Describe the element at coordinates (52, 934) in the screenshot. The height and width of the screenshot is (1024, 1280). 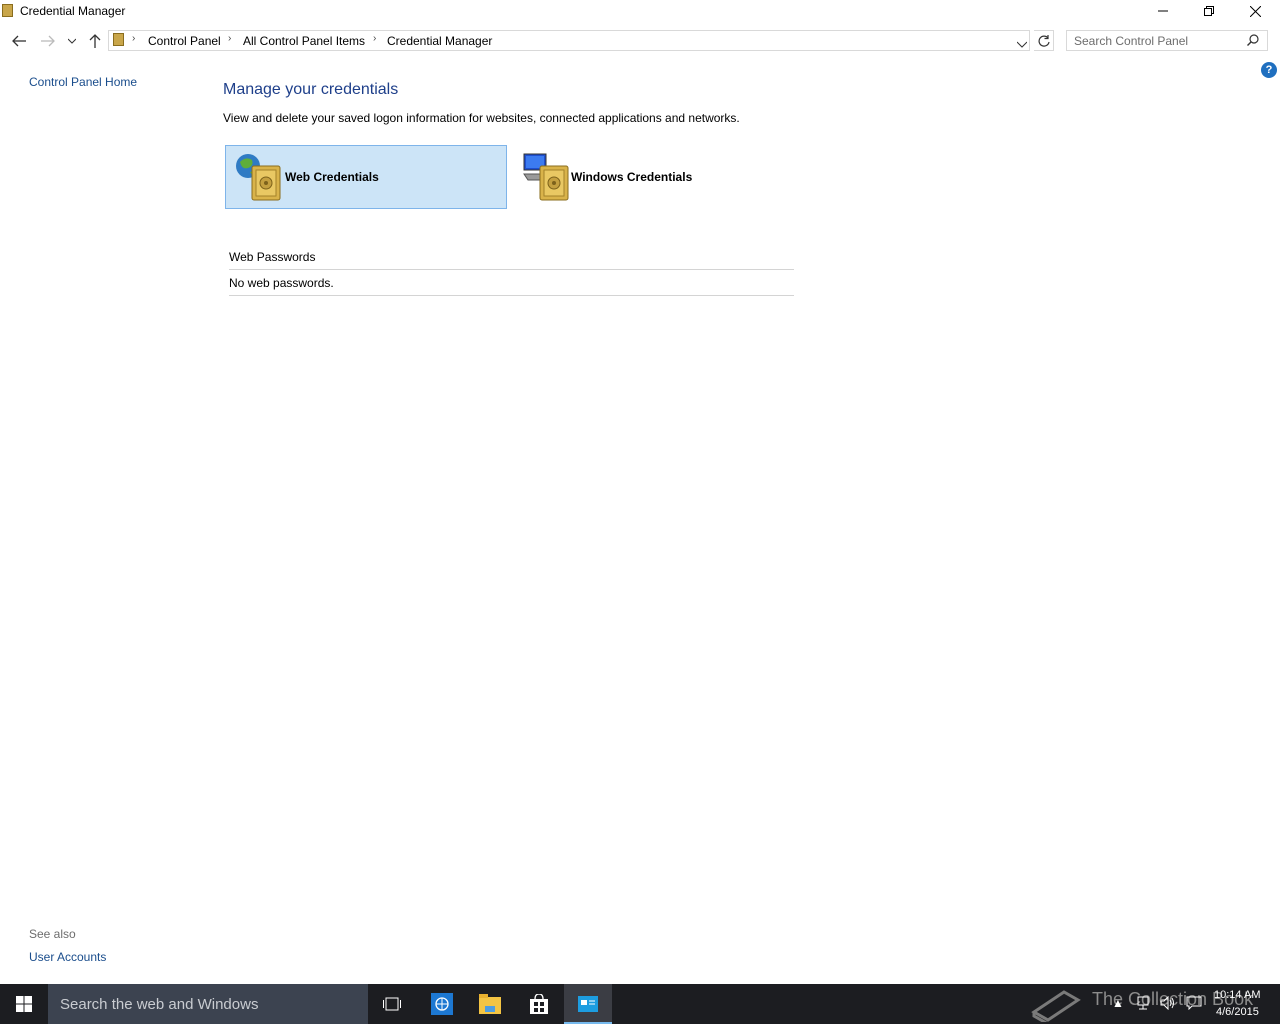
I see `see-also-label: See also` at that location.